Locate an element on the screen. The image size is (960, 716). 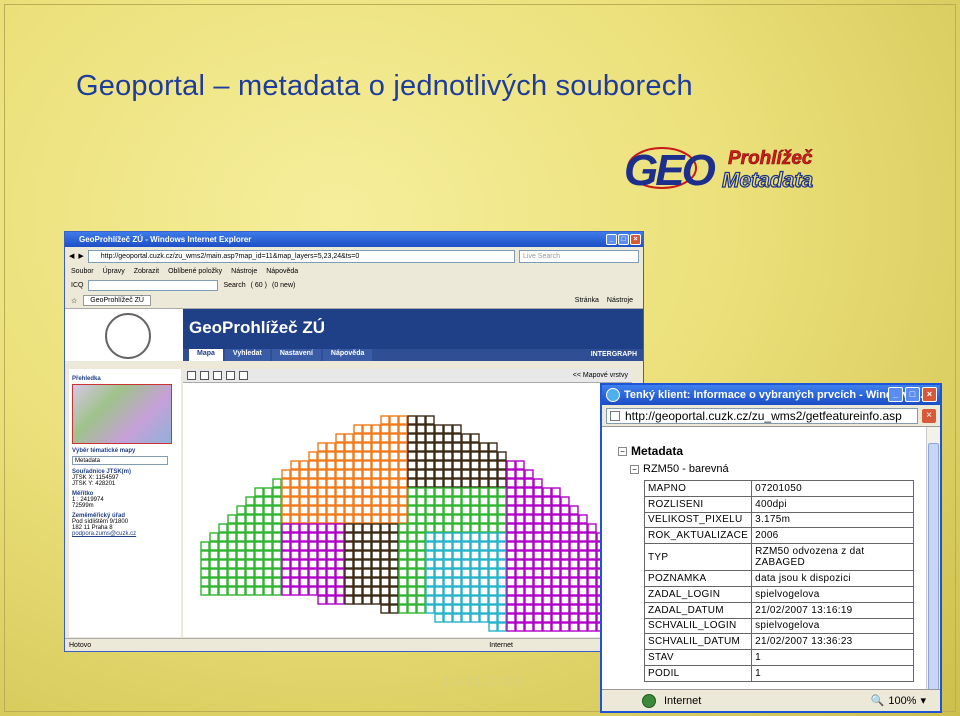
tab-napoveda: Nápověda is located at coordinates (347, 355).